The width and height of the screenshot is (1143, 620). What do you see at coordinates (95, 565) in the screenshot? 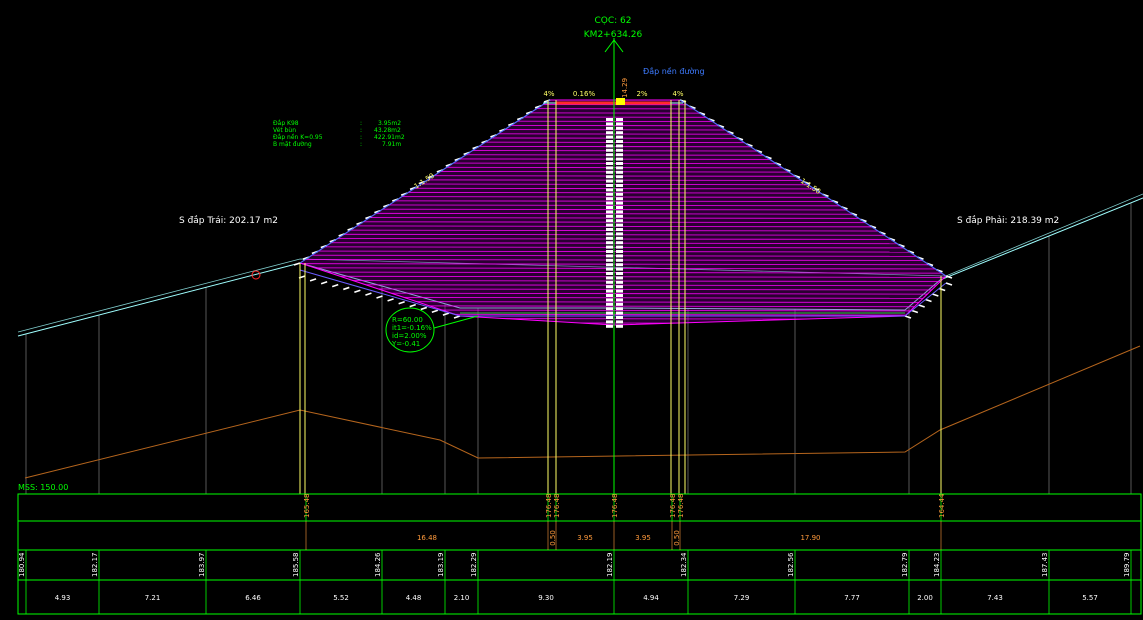
I see `natural-elevation: 182.17` at bounding box center [95, 565].